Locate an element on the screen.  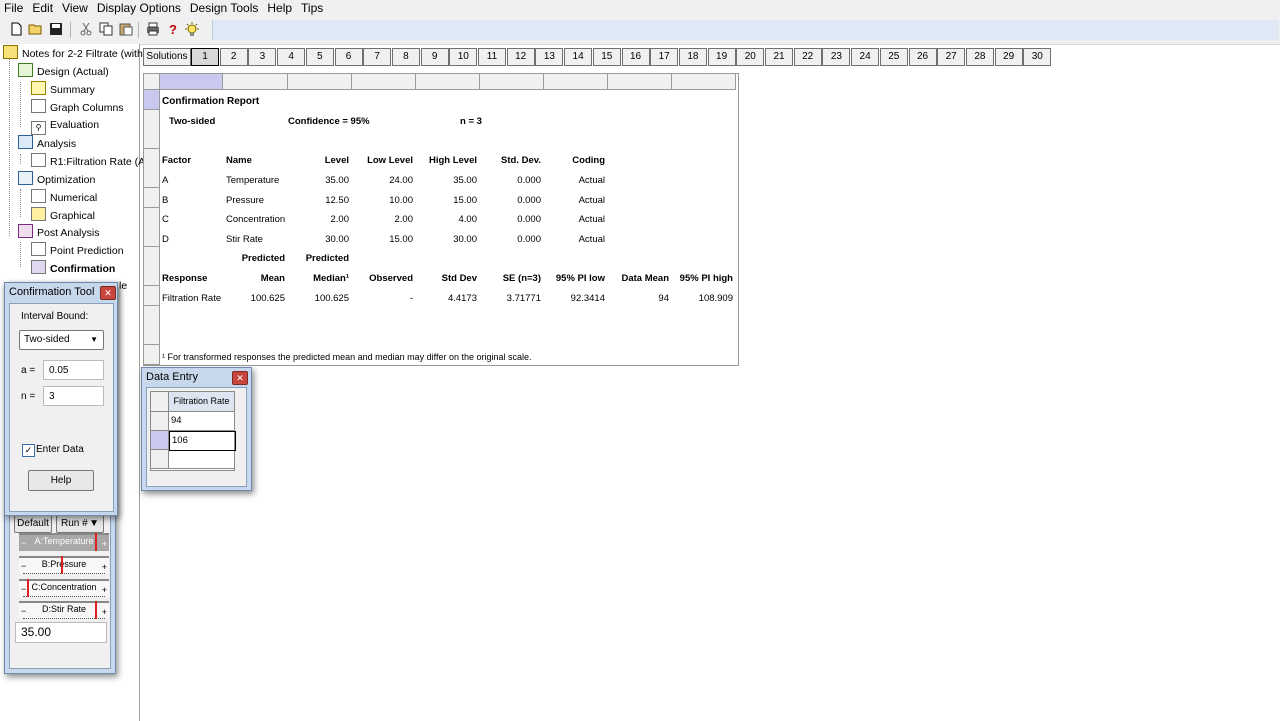
solution-tab-23: 23 is located at coordinates (836, 57).